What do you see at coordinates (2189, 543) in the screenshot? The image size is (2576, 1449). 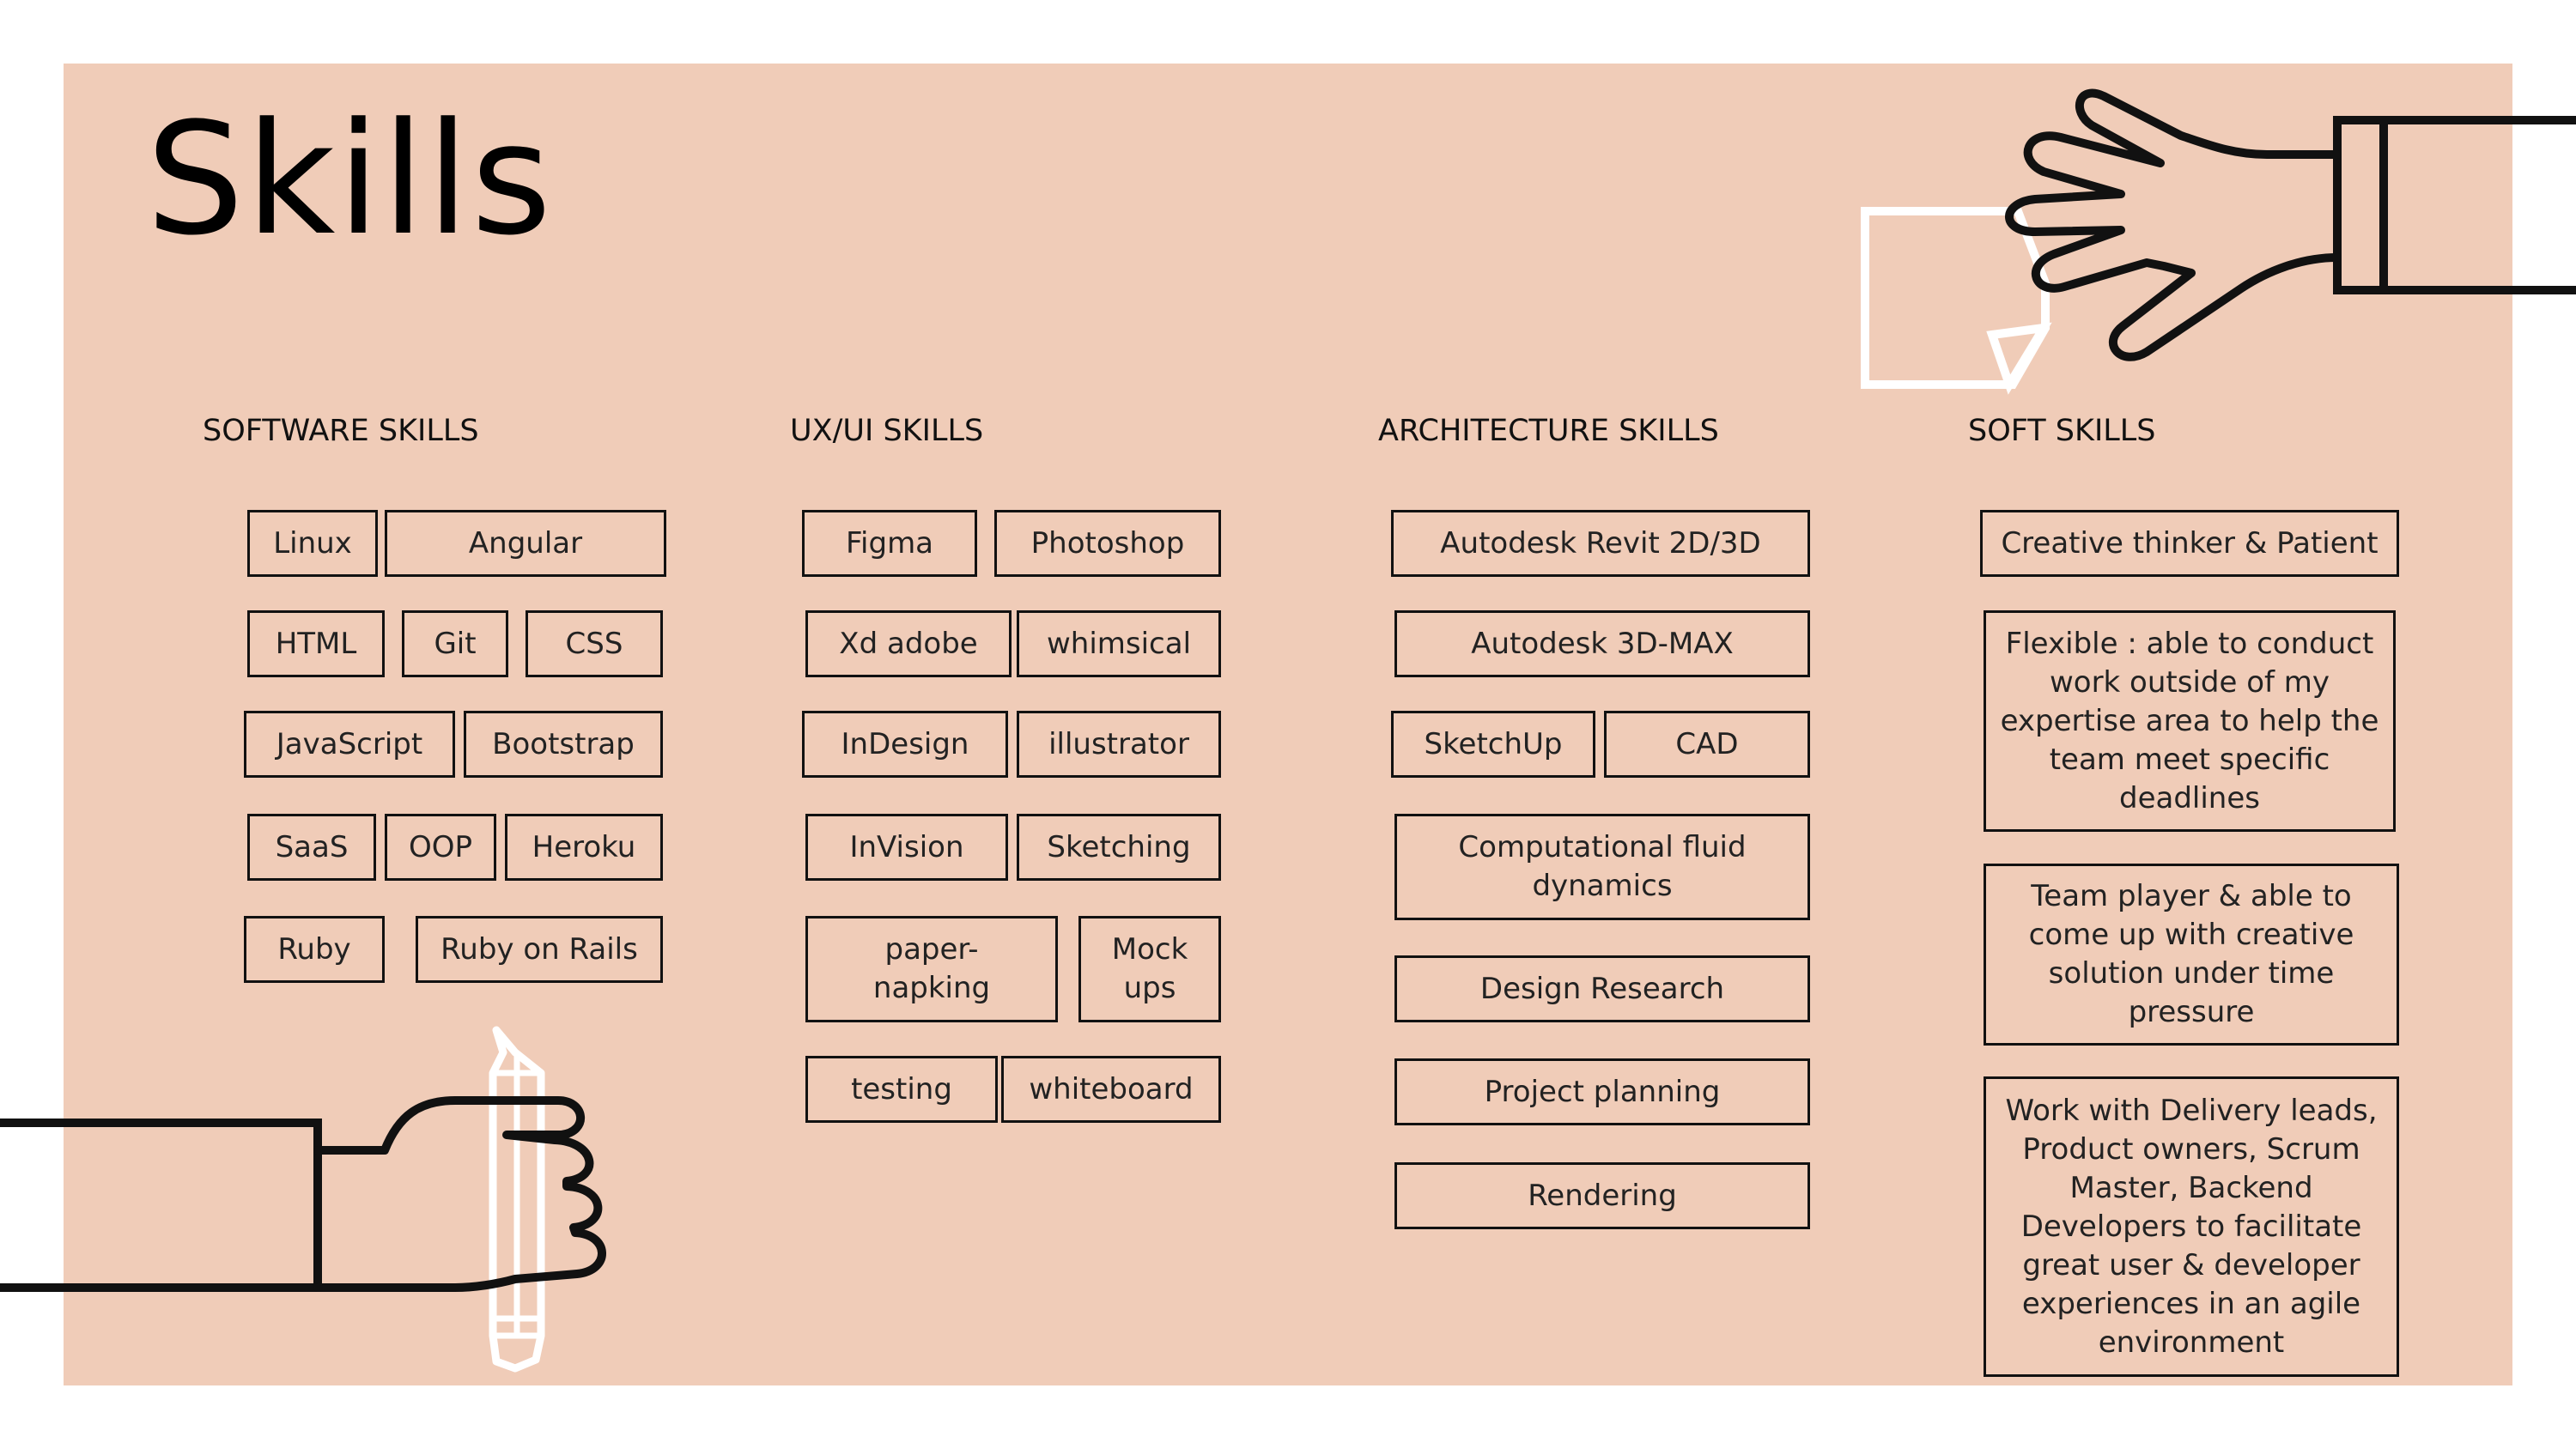 I see `skill-tag: Creative thinker & Patient` at bounding box center [2189, 543].